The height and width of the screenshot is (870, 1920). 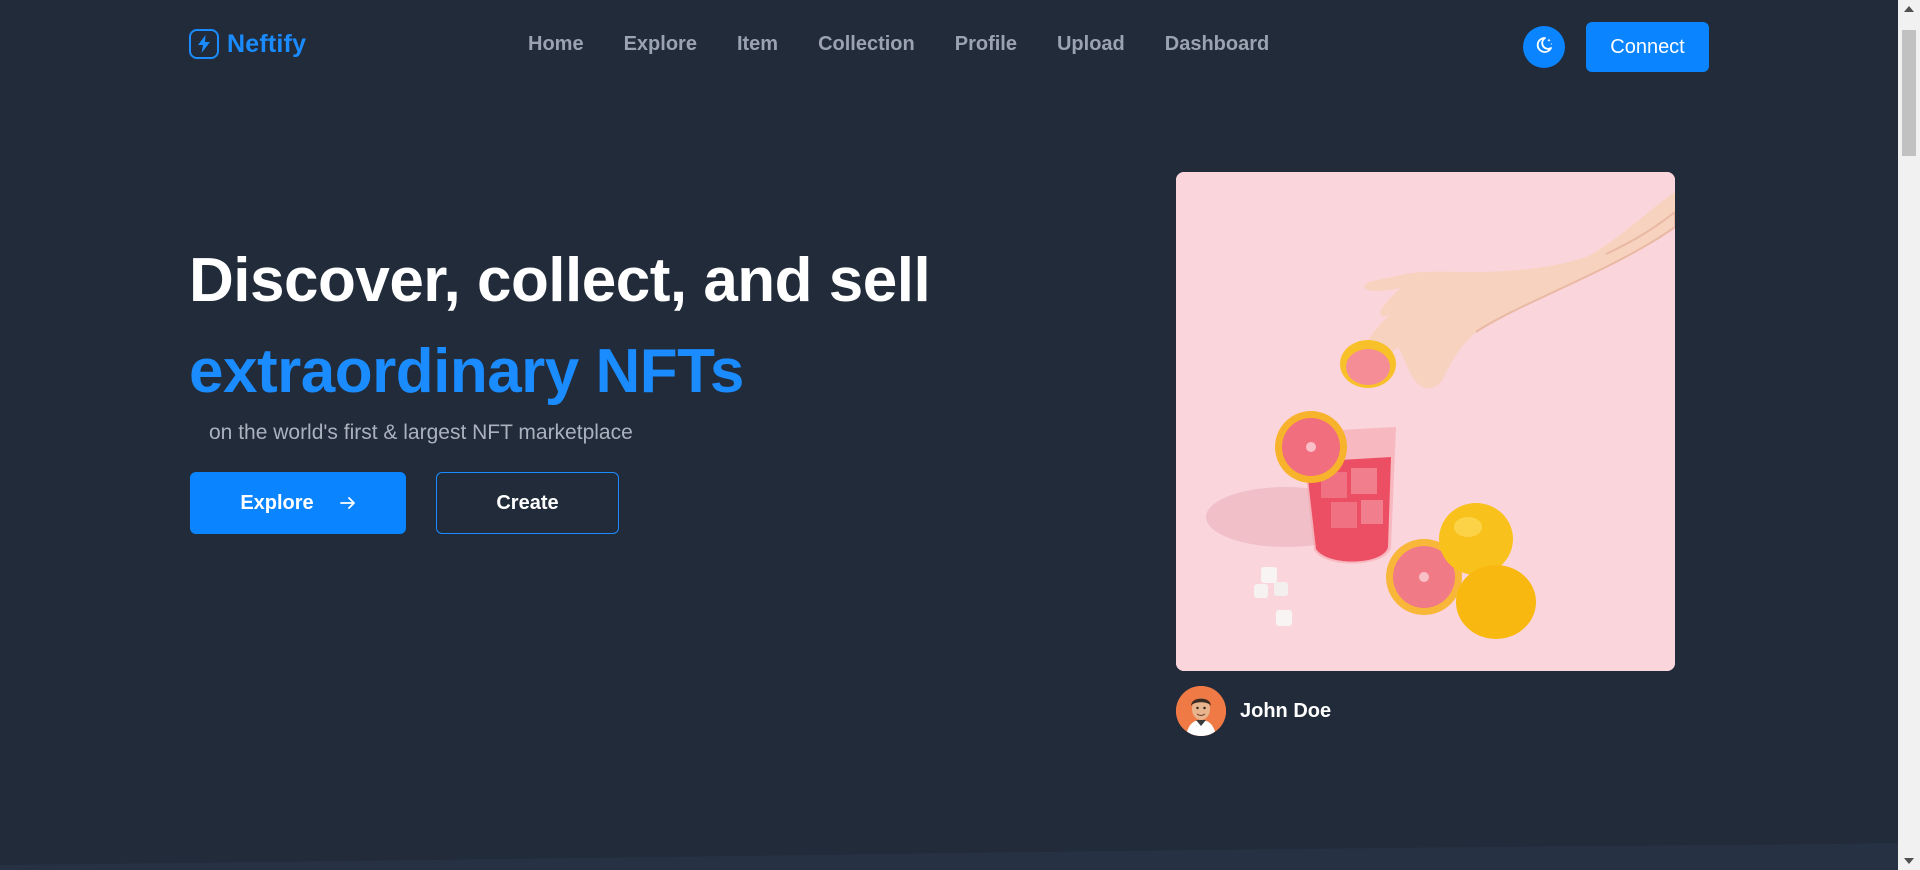 I want to click on connect-wallet-button: Connect, so click(x=1647, y=47).